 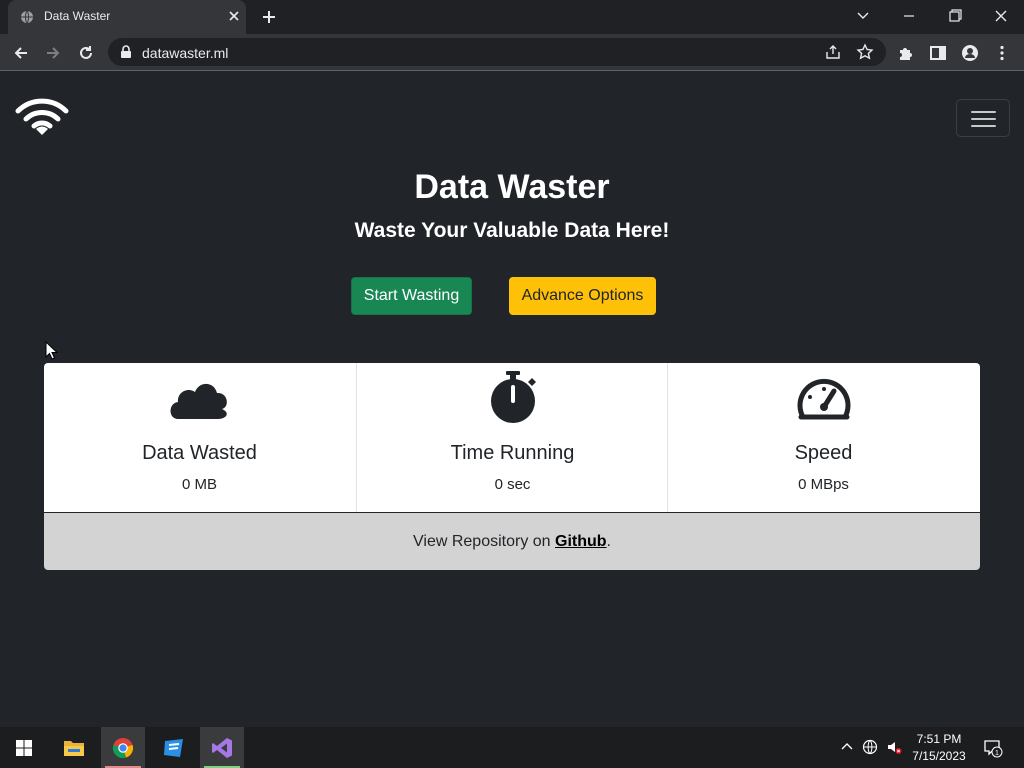 What do you see at coordinates (582, 296) in the screenshot?
I see `advance-options-button: Advance Options` at bounding box center [582, 296].